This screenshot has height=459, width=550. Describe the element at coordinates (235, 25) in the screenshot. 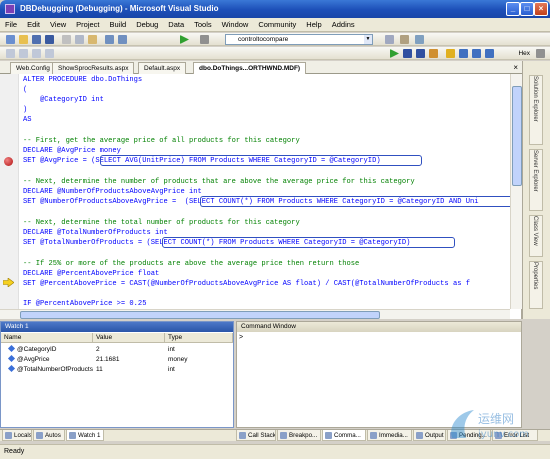

I see `menu-window: Window` at that location.